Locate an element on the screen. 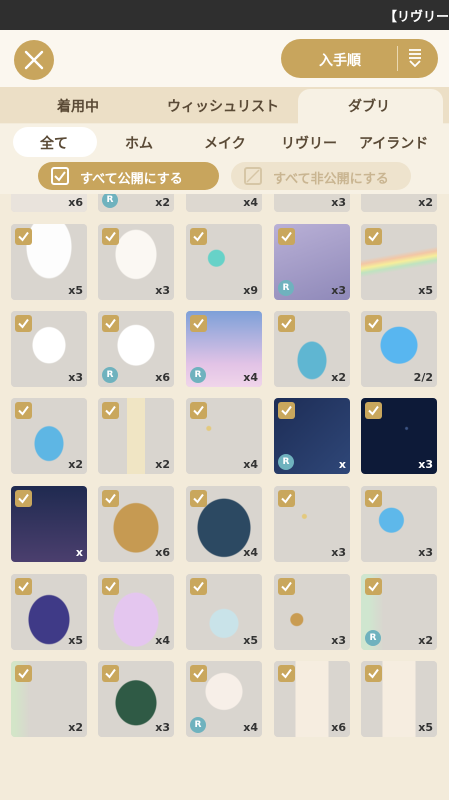 The image size is (449, 800). tab-duplicates: ダブリ is located at coordinates (369, 106).